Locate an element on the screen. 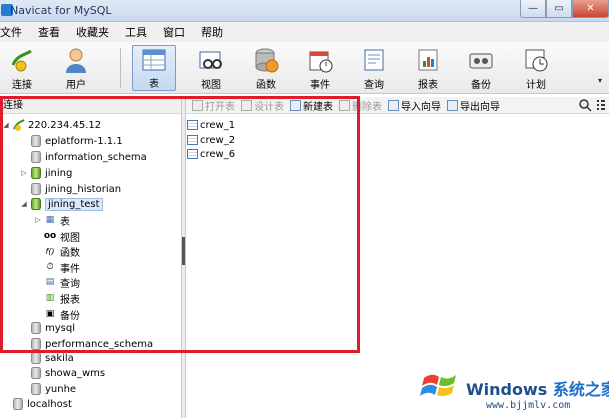 The width and height of the screenshot is (609, 418). menu-view: 查看 is located at coordinates (49, 32).